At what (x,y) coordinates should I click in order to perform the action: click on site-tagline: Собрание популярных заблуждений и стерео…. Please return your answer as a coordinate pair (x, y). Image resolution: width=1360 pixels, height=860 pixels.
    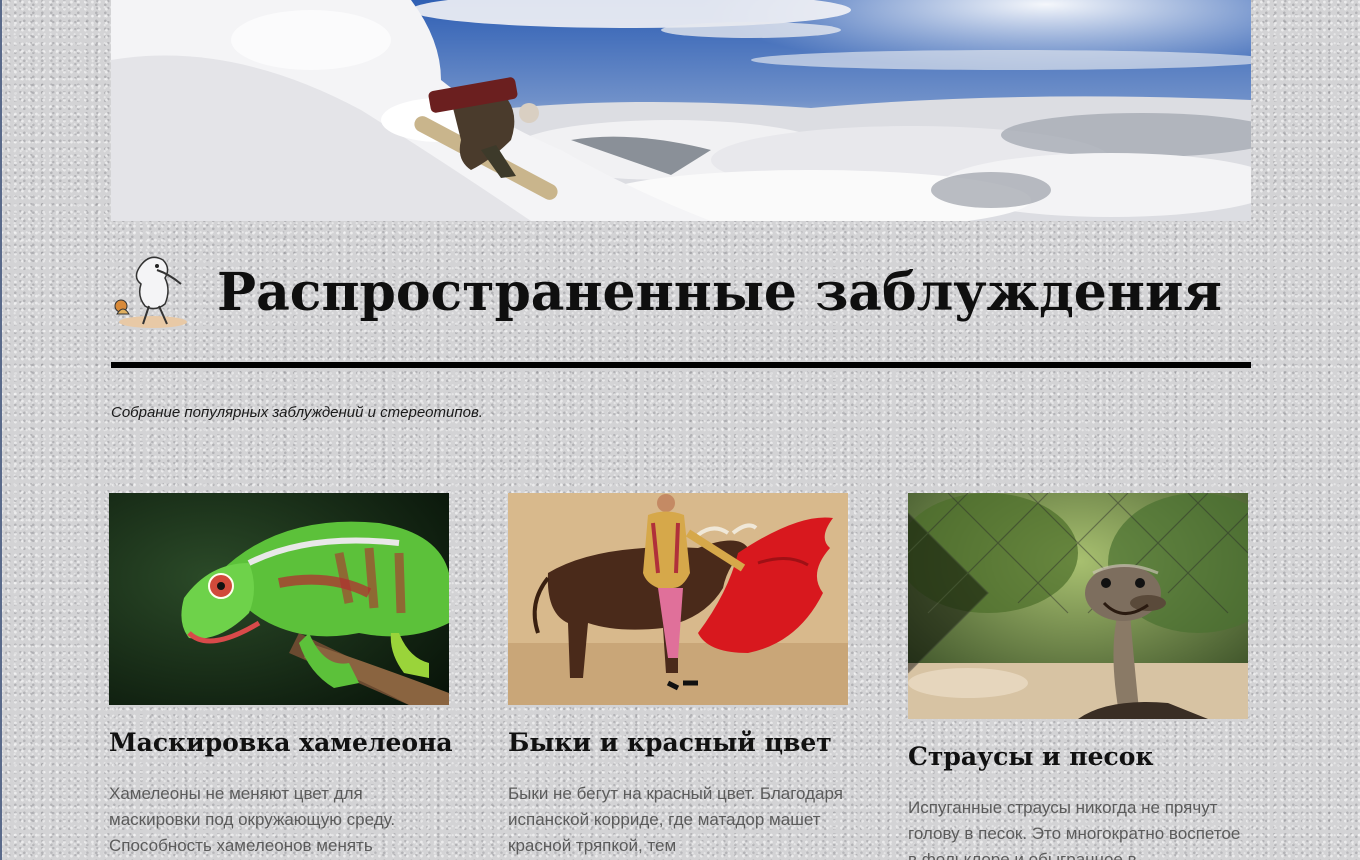
    Looking at the image, I should click on (297, 412).